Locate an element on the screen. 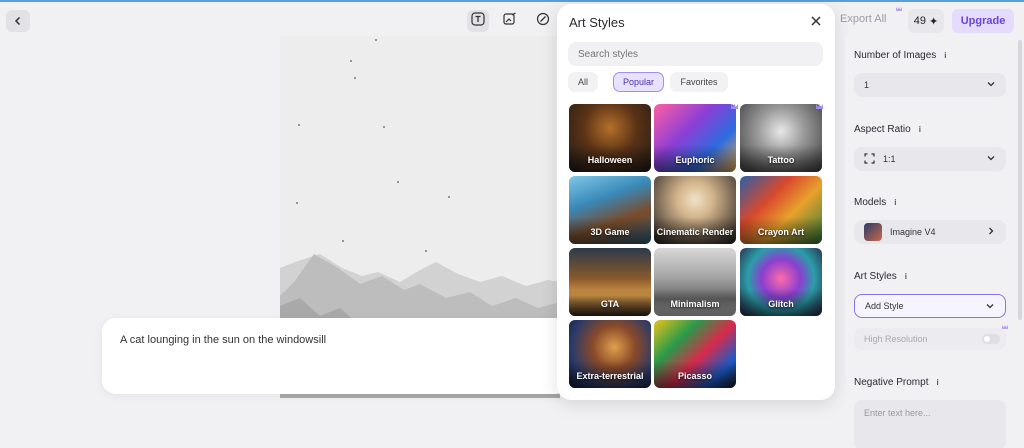  style-label: Halloween is located at coordinates (610, 160).